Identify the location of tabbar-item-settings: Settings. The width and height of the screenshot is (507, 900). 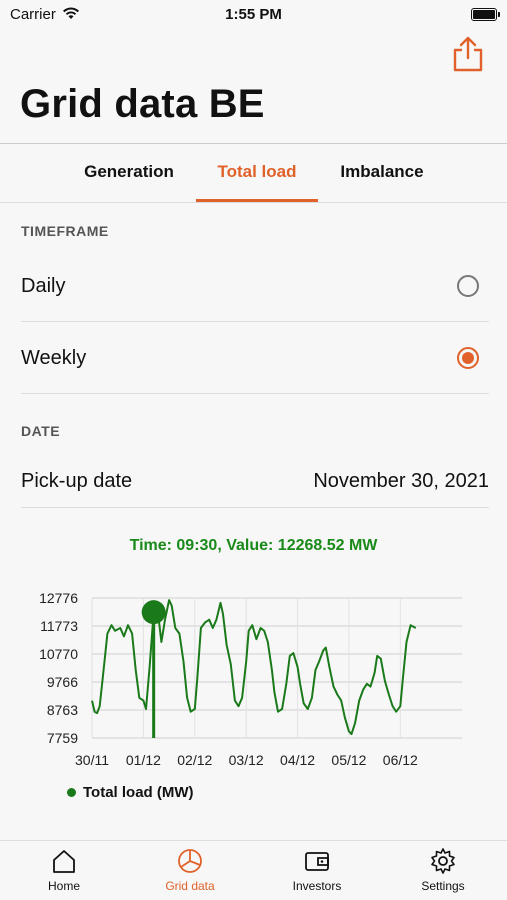
(443, 870).